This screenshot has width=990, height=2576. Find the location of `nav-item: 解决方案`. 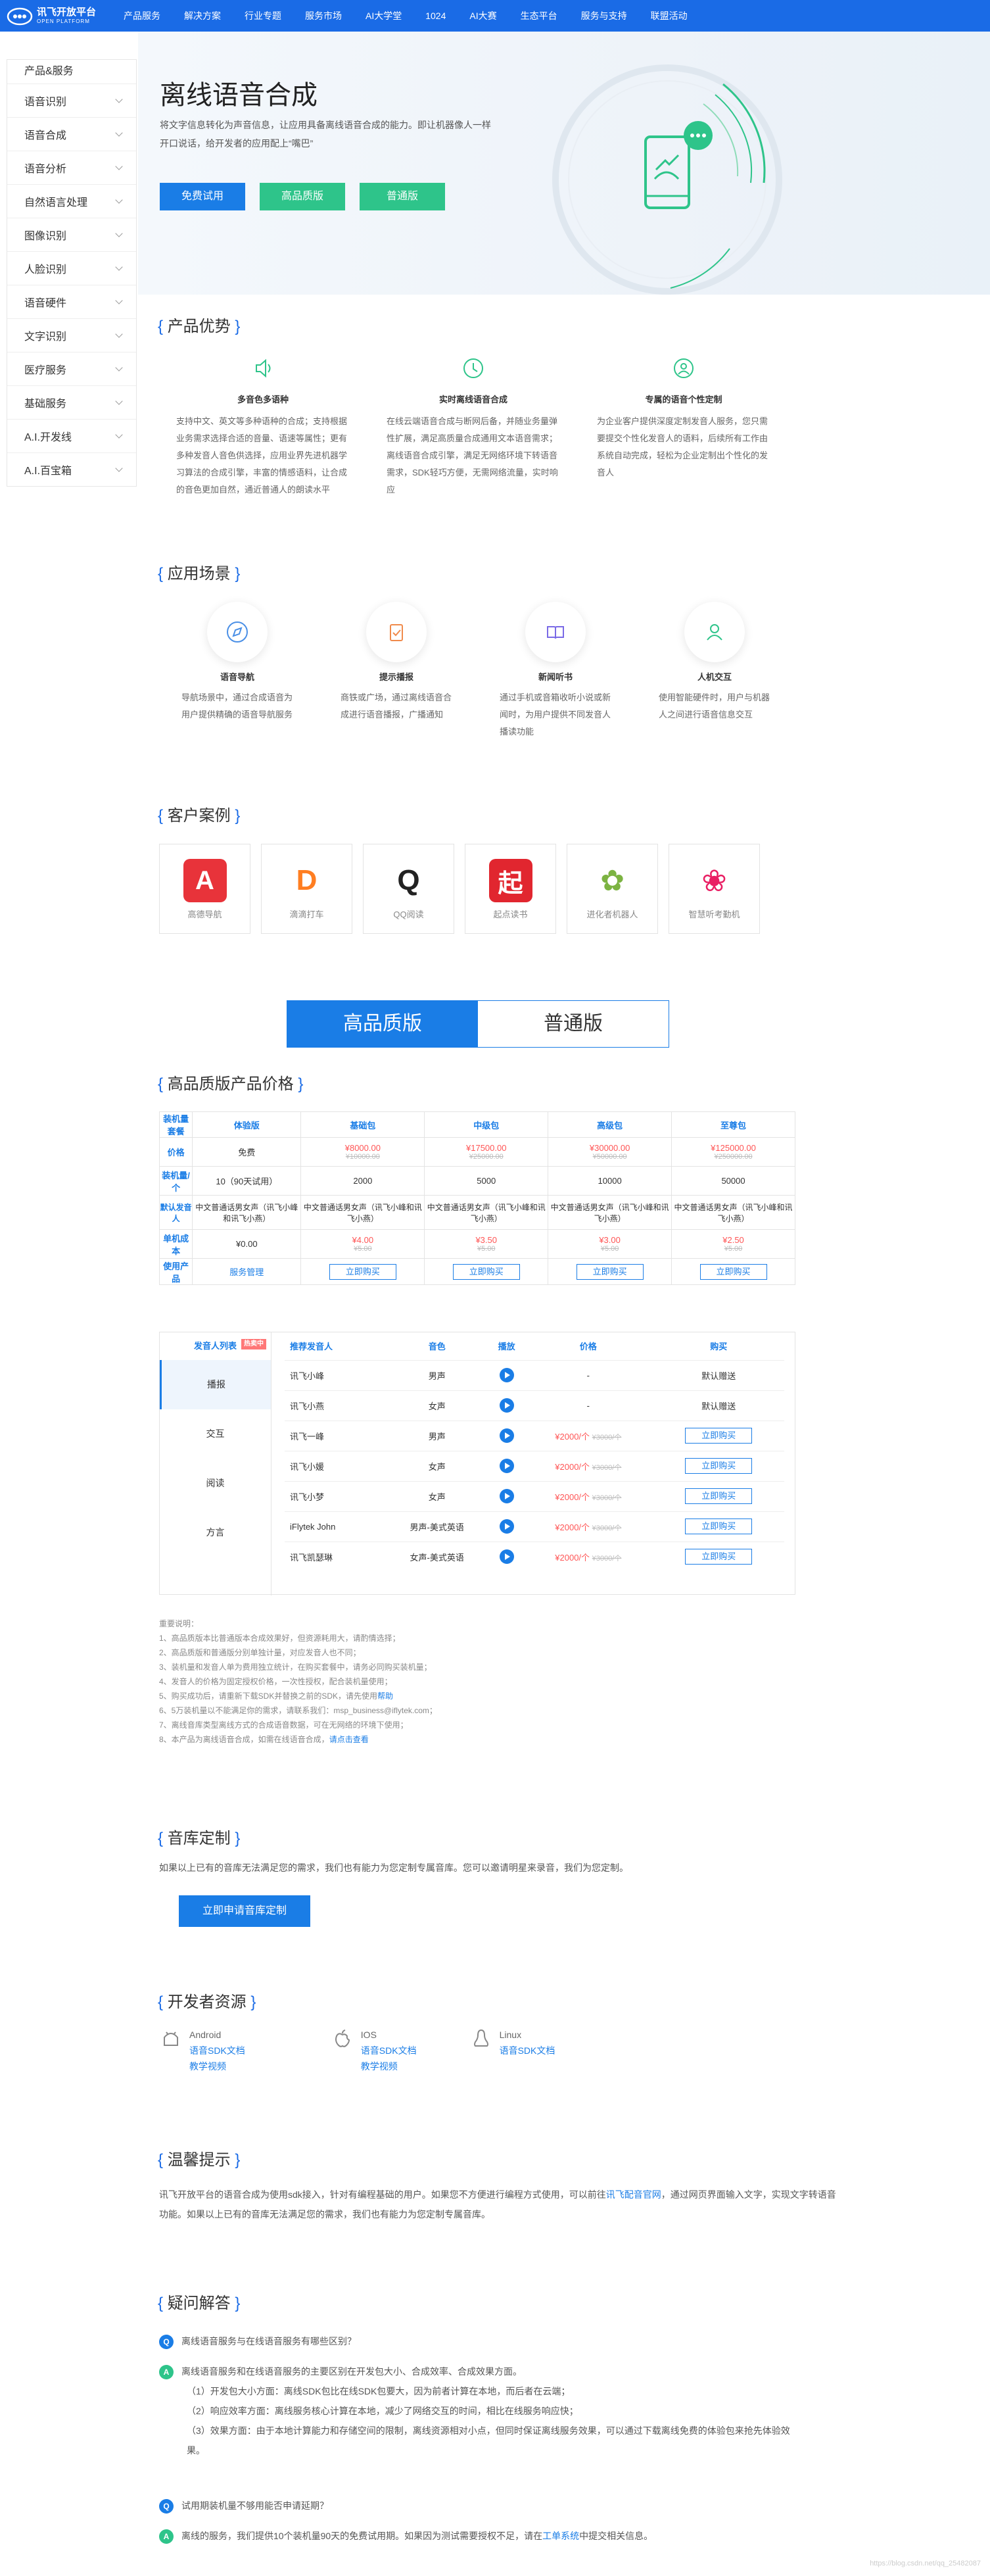

nav-item: 解决方案 is located at coordinates (202, 16).